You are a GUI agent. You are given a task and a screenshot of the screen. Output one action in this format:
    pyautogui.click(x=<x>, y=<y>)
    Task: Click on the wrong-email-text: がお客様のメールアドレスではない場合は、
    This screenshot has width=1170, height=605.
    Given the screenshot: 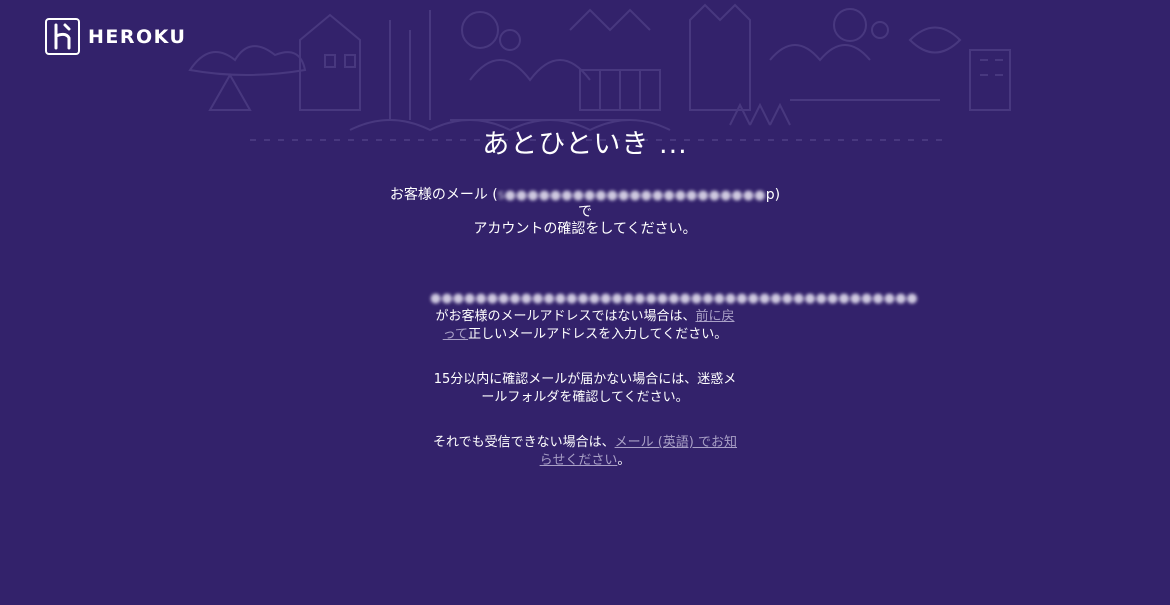 What is the action you would take?
    pyautogui.click(x=565, y=316)
    